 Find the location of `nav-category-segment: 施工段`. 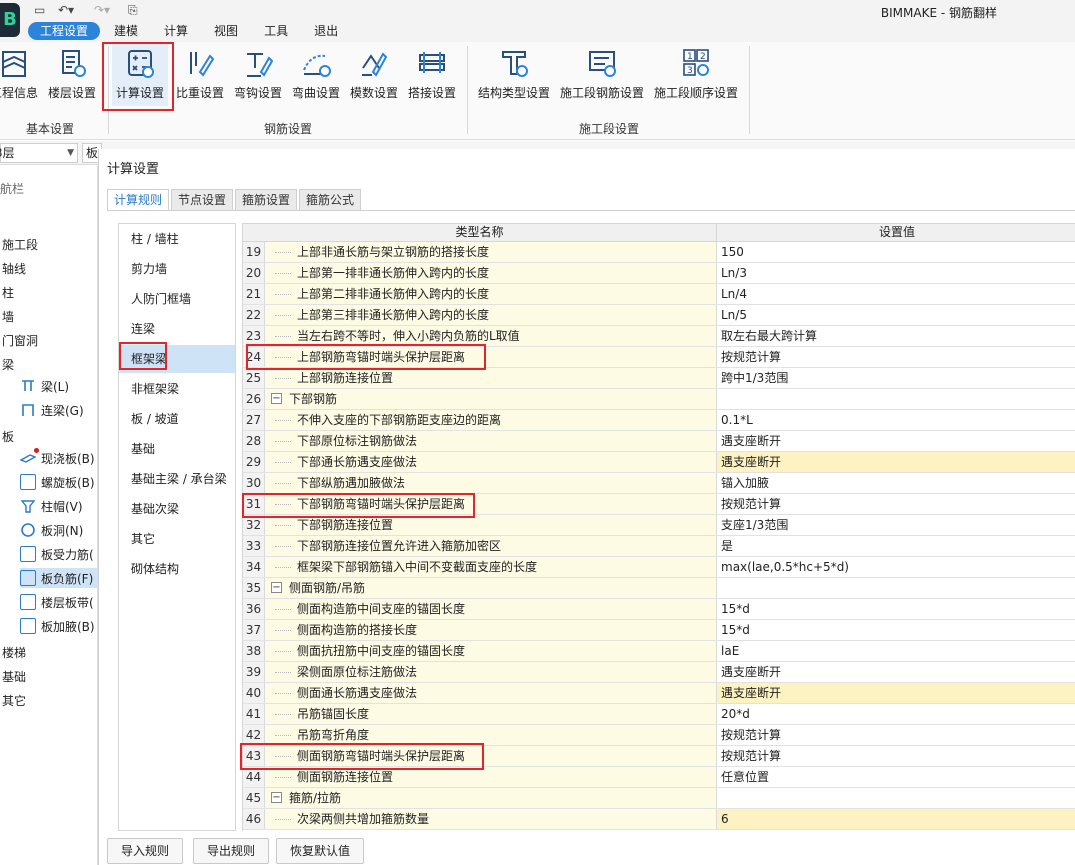

nav-category-segment: 施工段 is located at coordinates (20, 244).